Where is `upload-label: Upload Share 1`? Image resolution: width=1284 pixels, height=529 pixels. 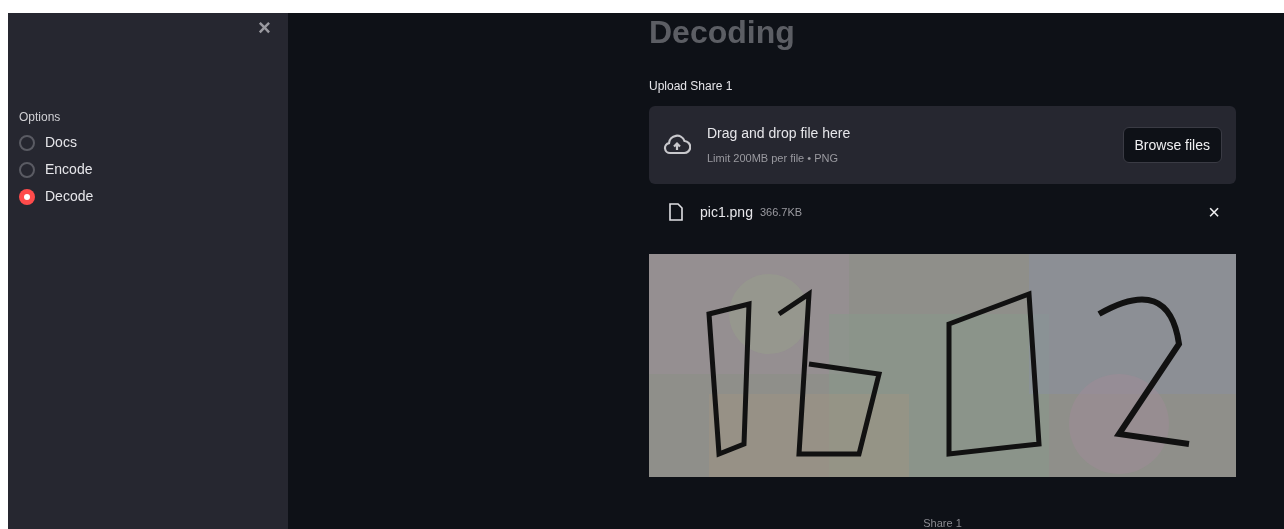
upload-label: Upload Share 1 is located at coordinates (691, 86).